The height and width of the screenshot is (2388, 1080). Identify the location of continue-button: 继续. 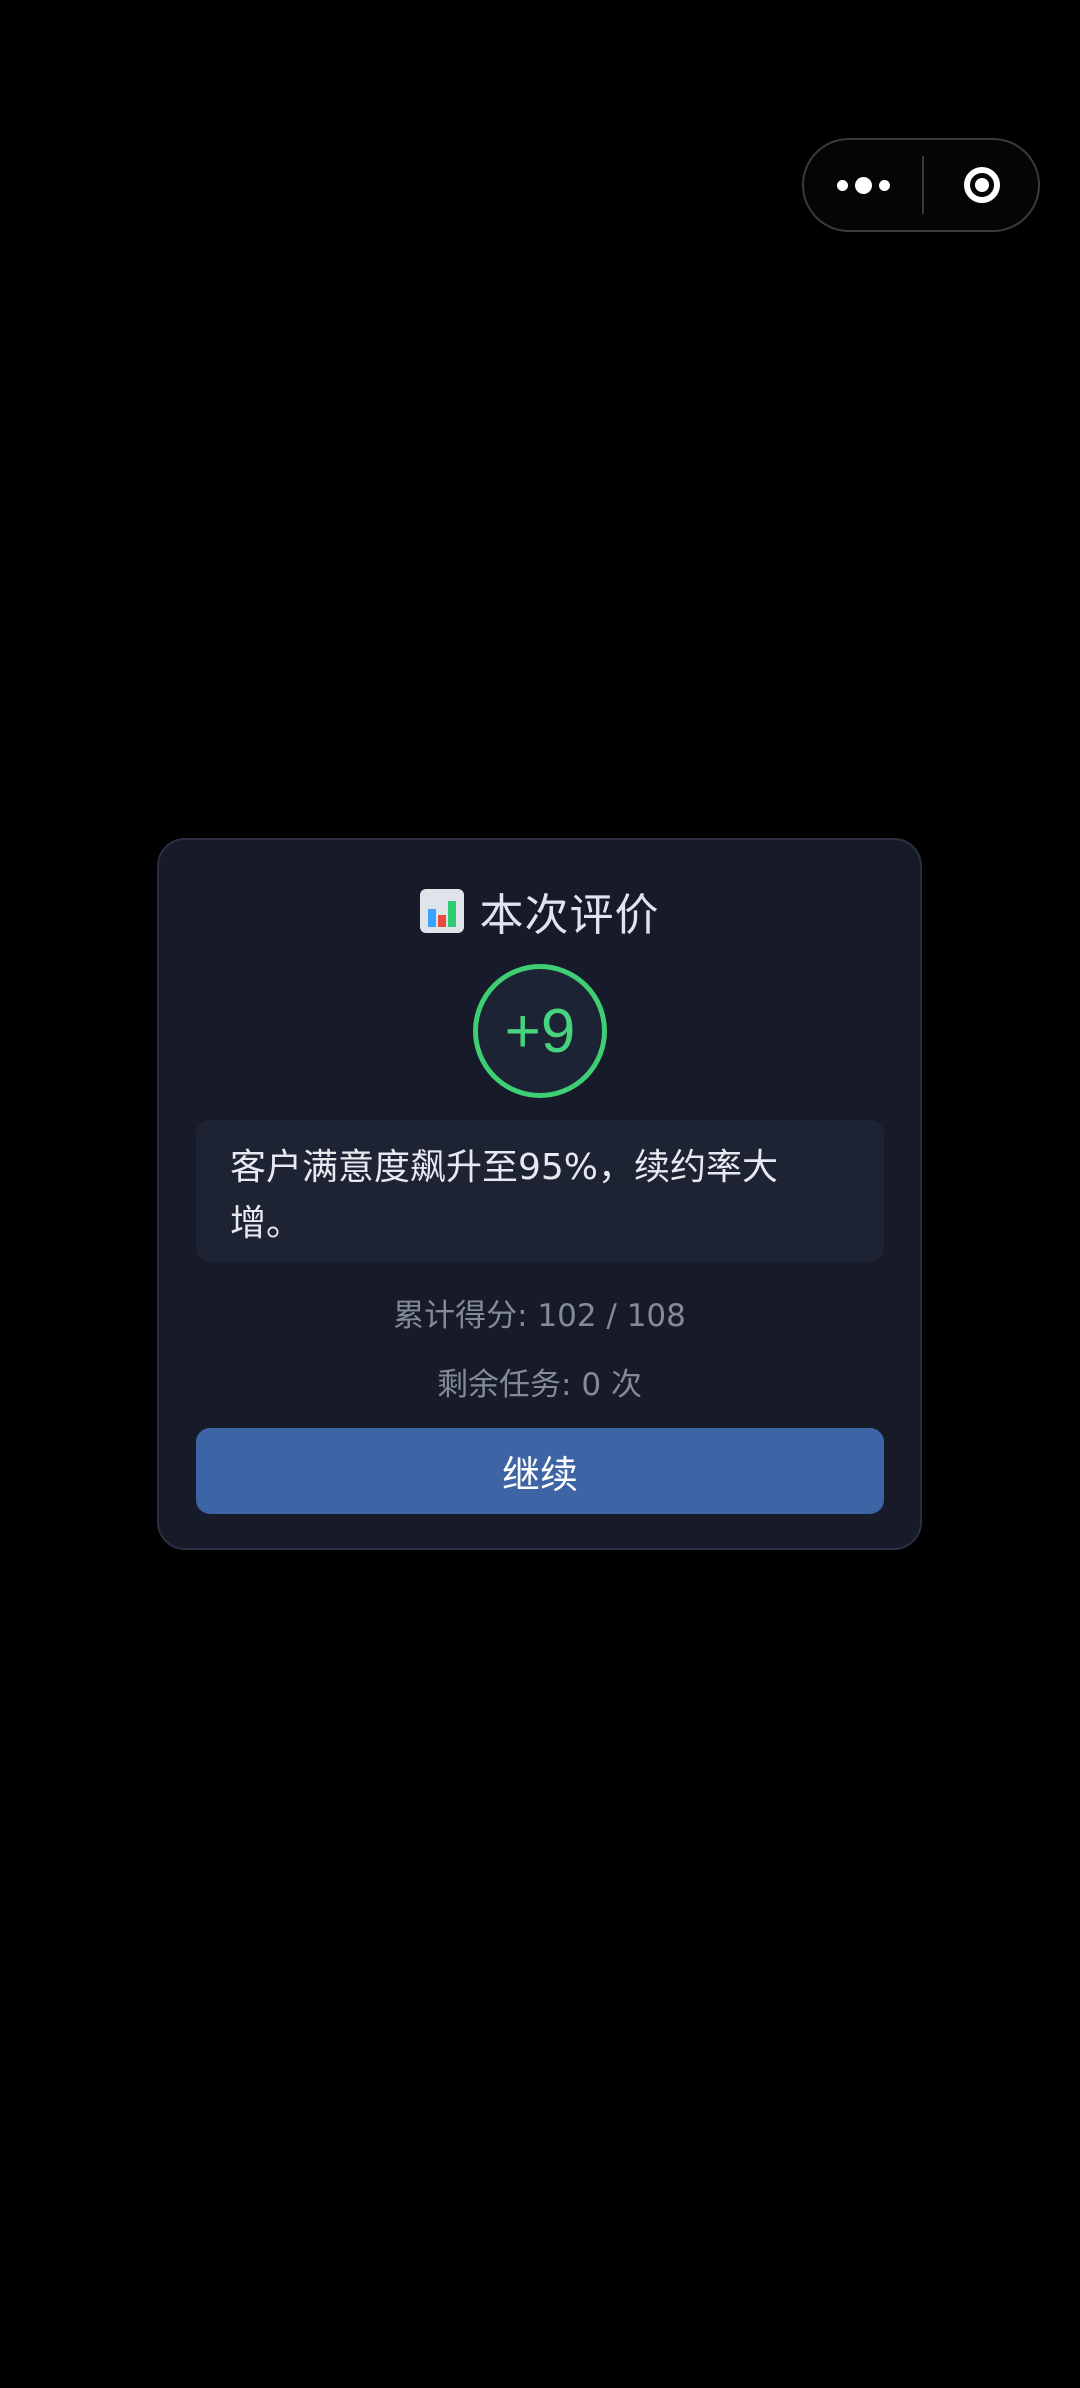
(540, 1471).